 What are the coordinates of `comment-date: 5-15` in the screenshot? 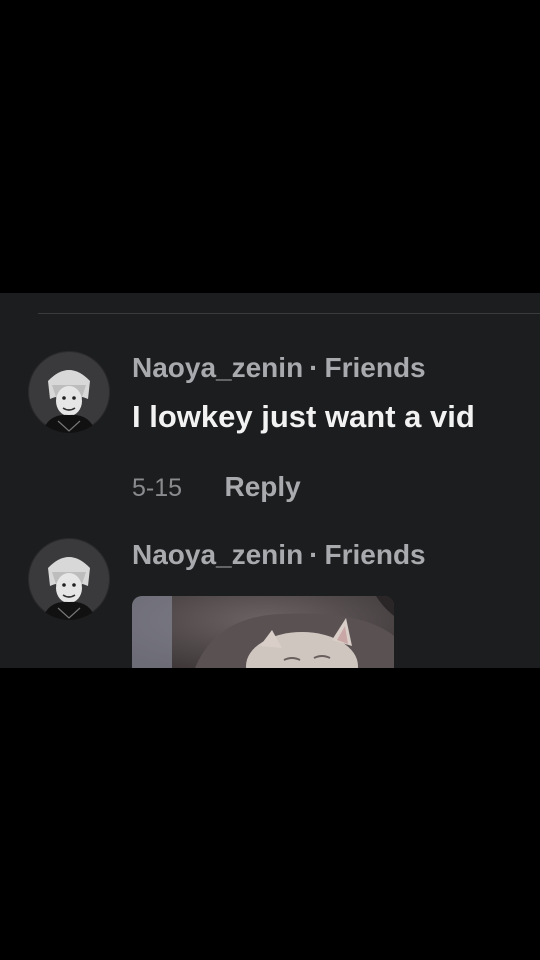 It's located at (157, 488).